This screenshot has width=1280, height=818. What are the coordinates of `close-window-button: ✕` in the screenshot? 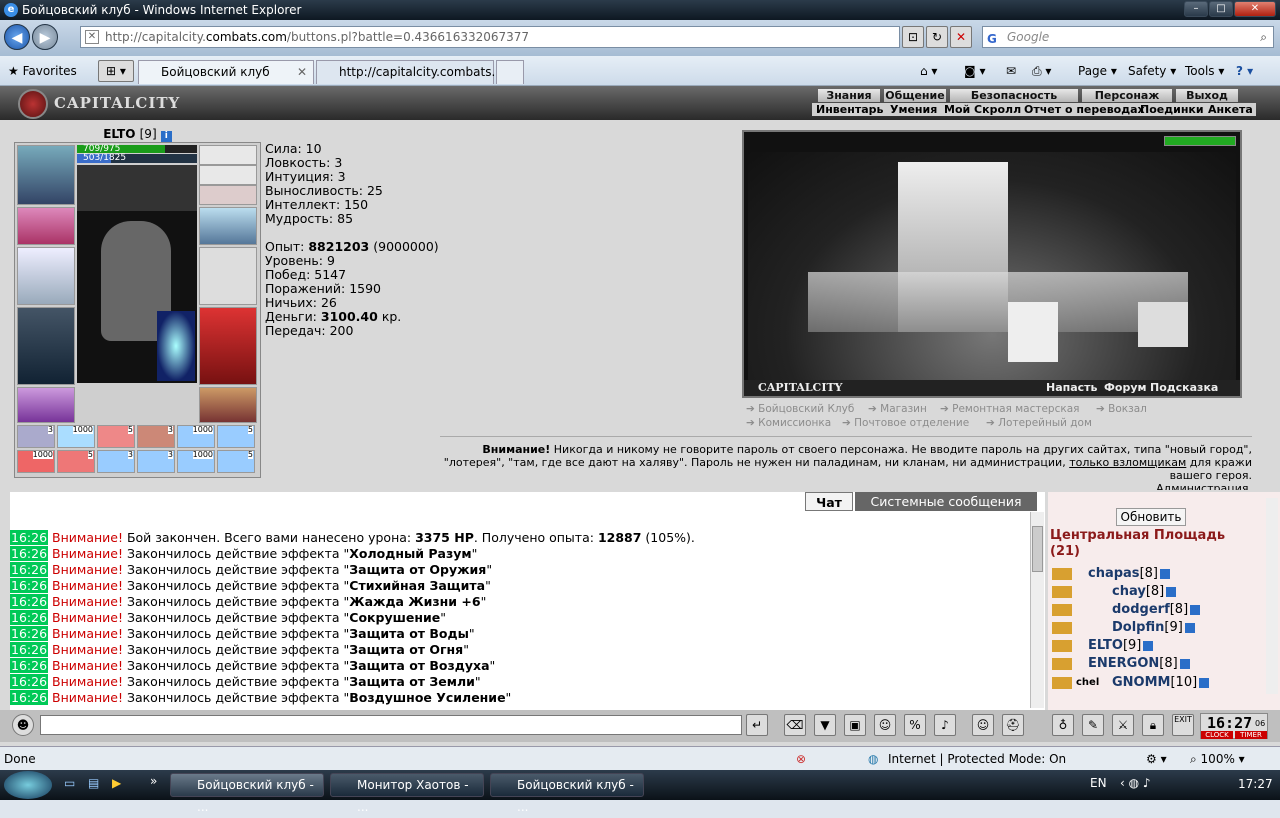 It's located at (1255, 9).